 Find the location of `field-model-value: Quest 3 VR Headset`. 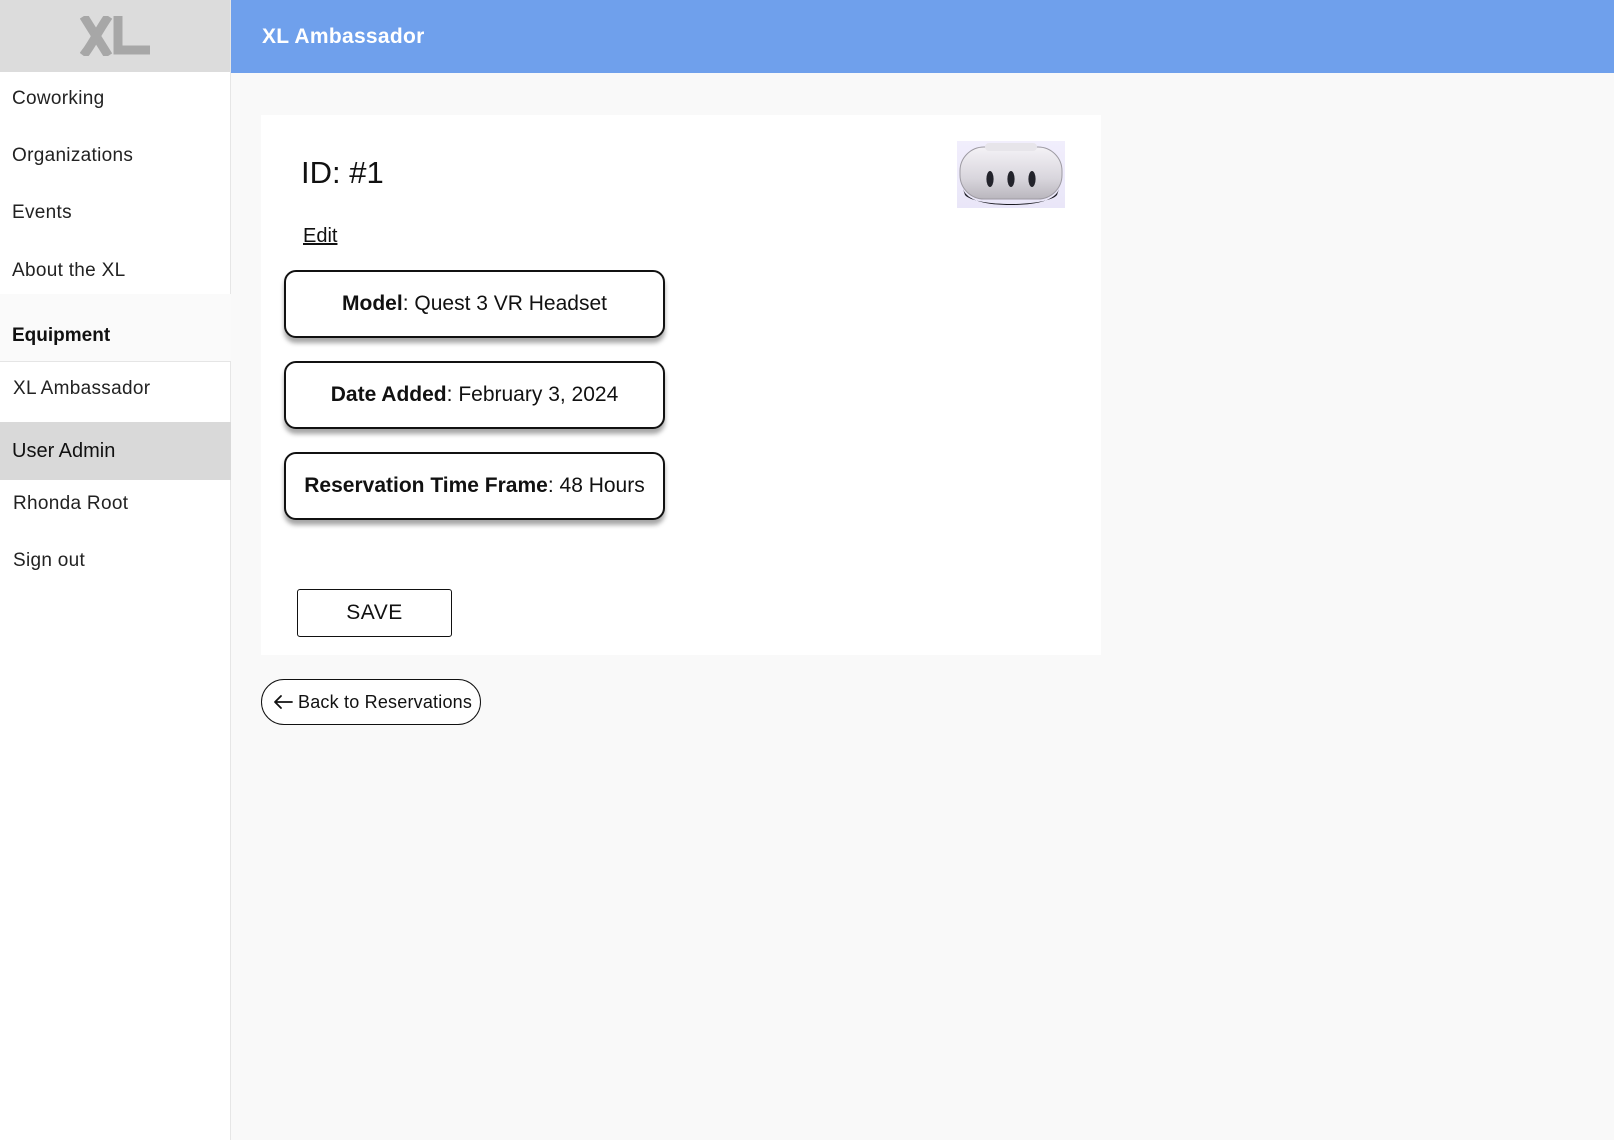

field-model-value: Quest 3 VR Headset is located at coordinates (510, 303).